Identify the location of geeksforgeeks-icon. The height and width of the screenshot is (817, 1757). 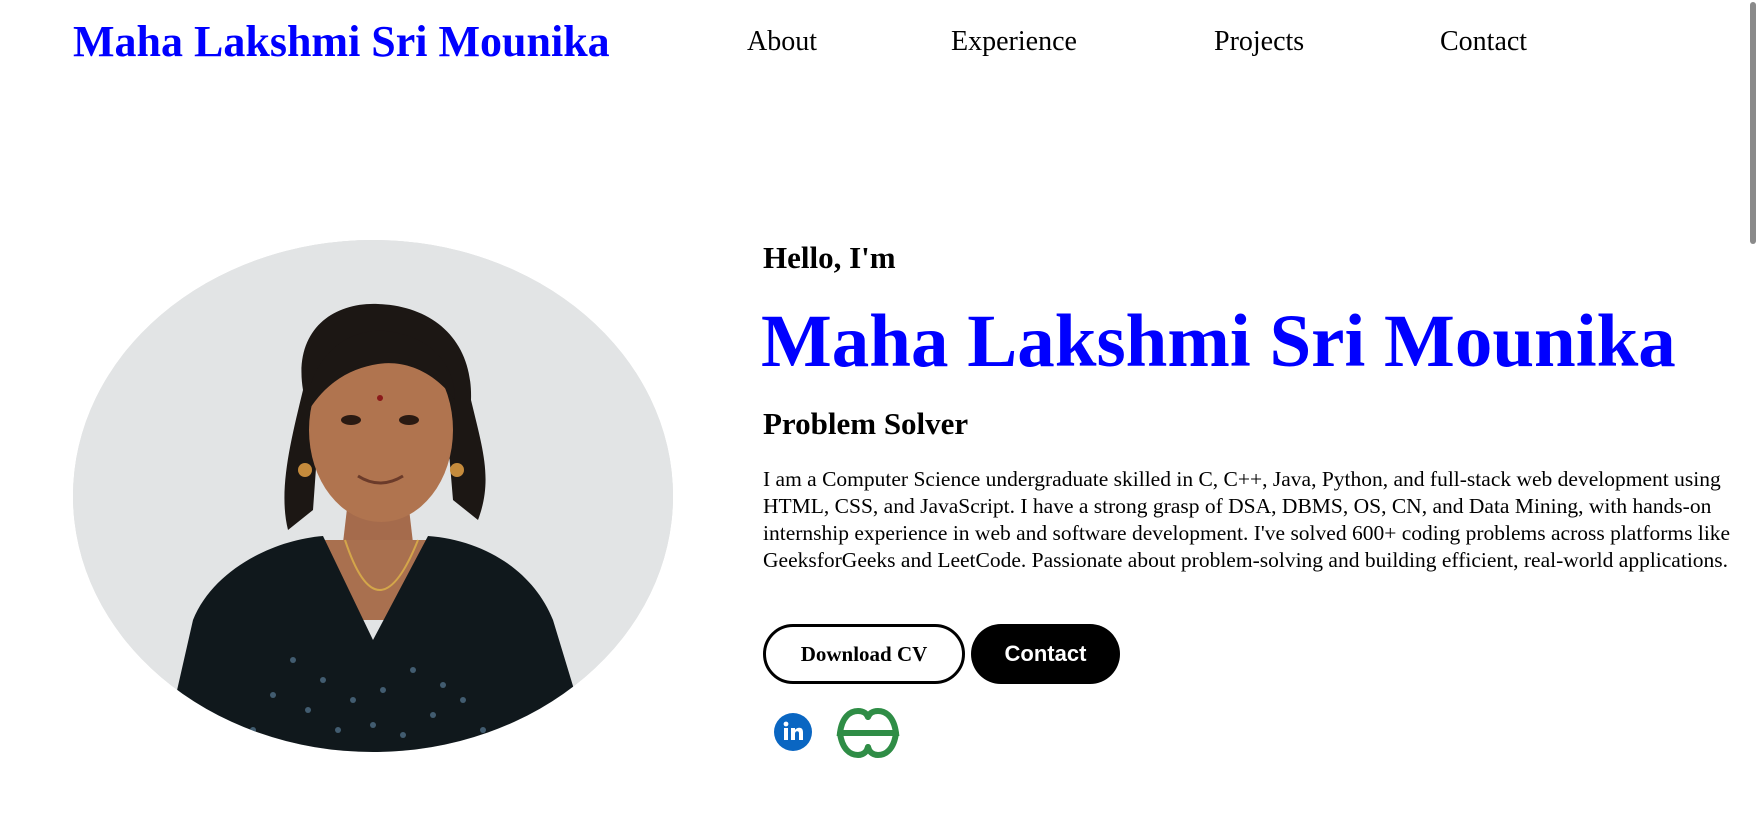
(868, 732).